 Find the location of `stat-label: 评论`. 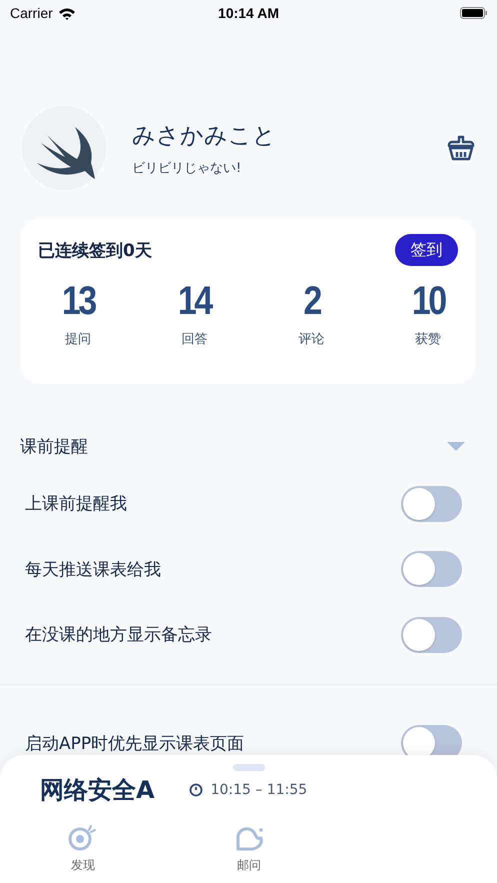

stat-label: 评论 is located at coordinates (311, 339).